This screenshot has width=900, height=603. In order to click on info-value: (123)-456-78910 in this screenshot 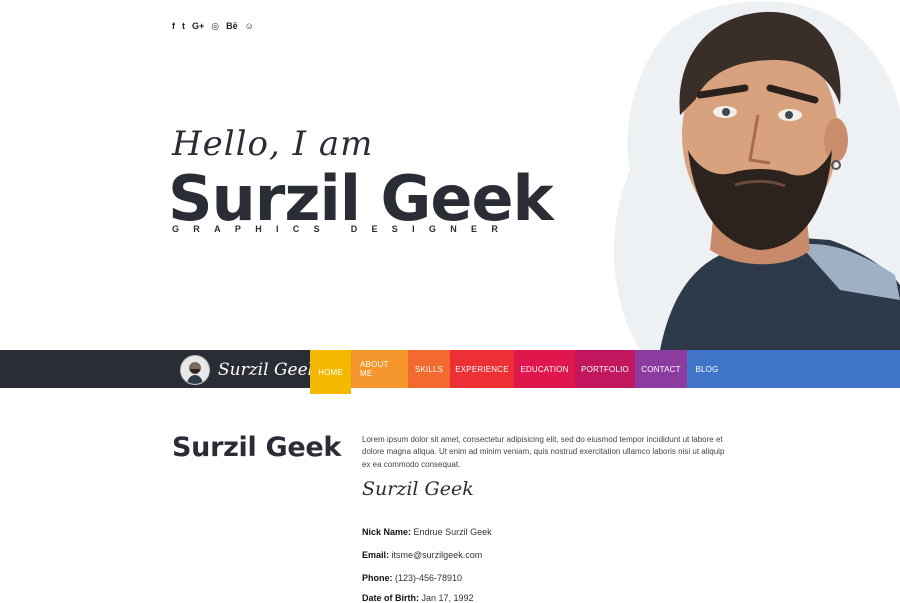, I will do `click(429, 578)`.